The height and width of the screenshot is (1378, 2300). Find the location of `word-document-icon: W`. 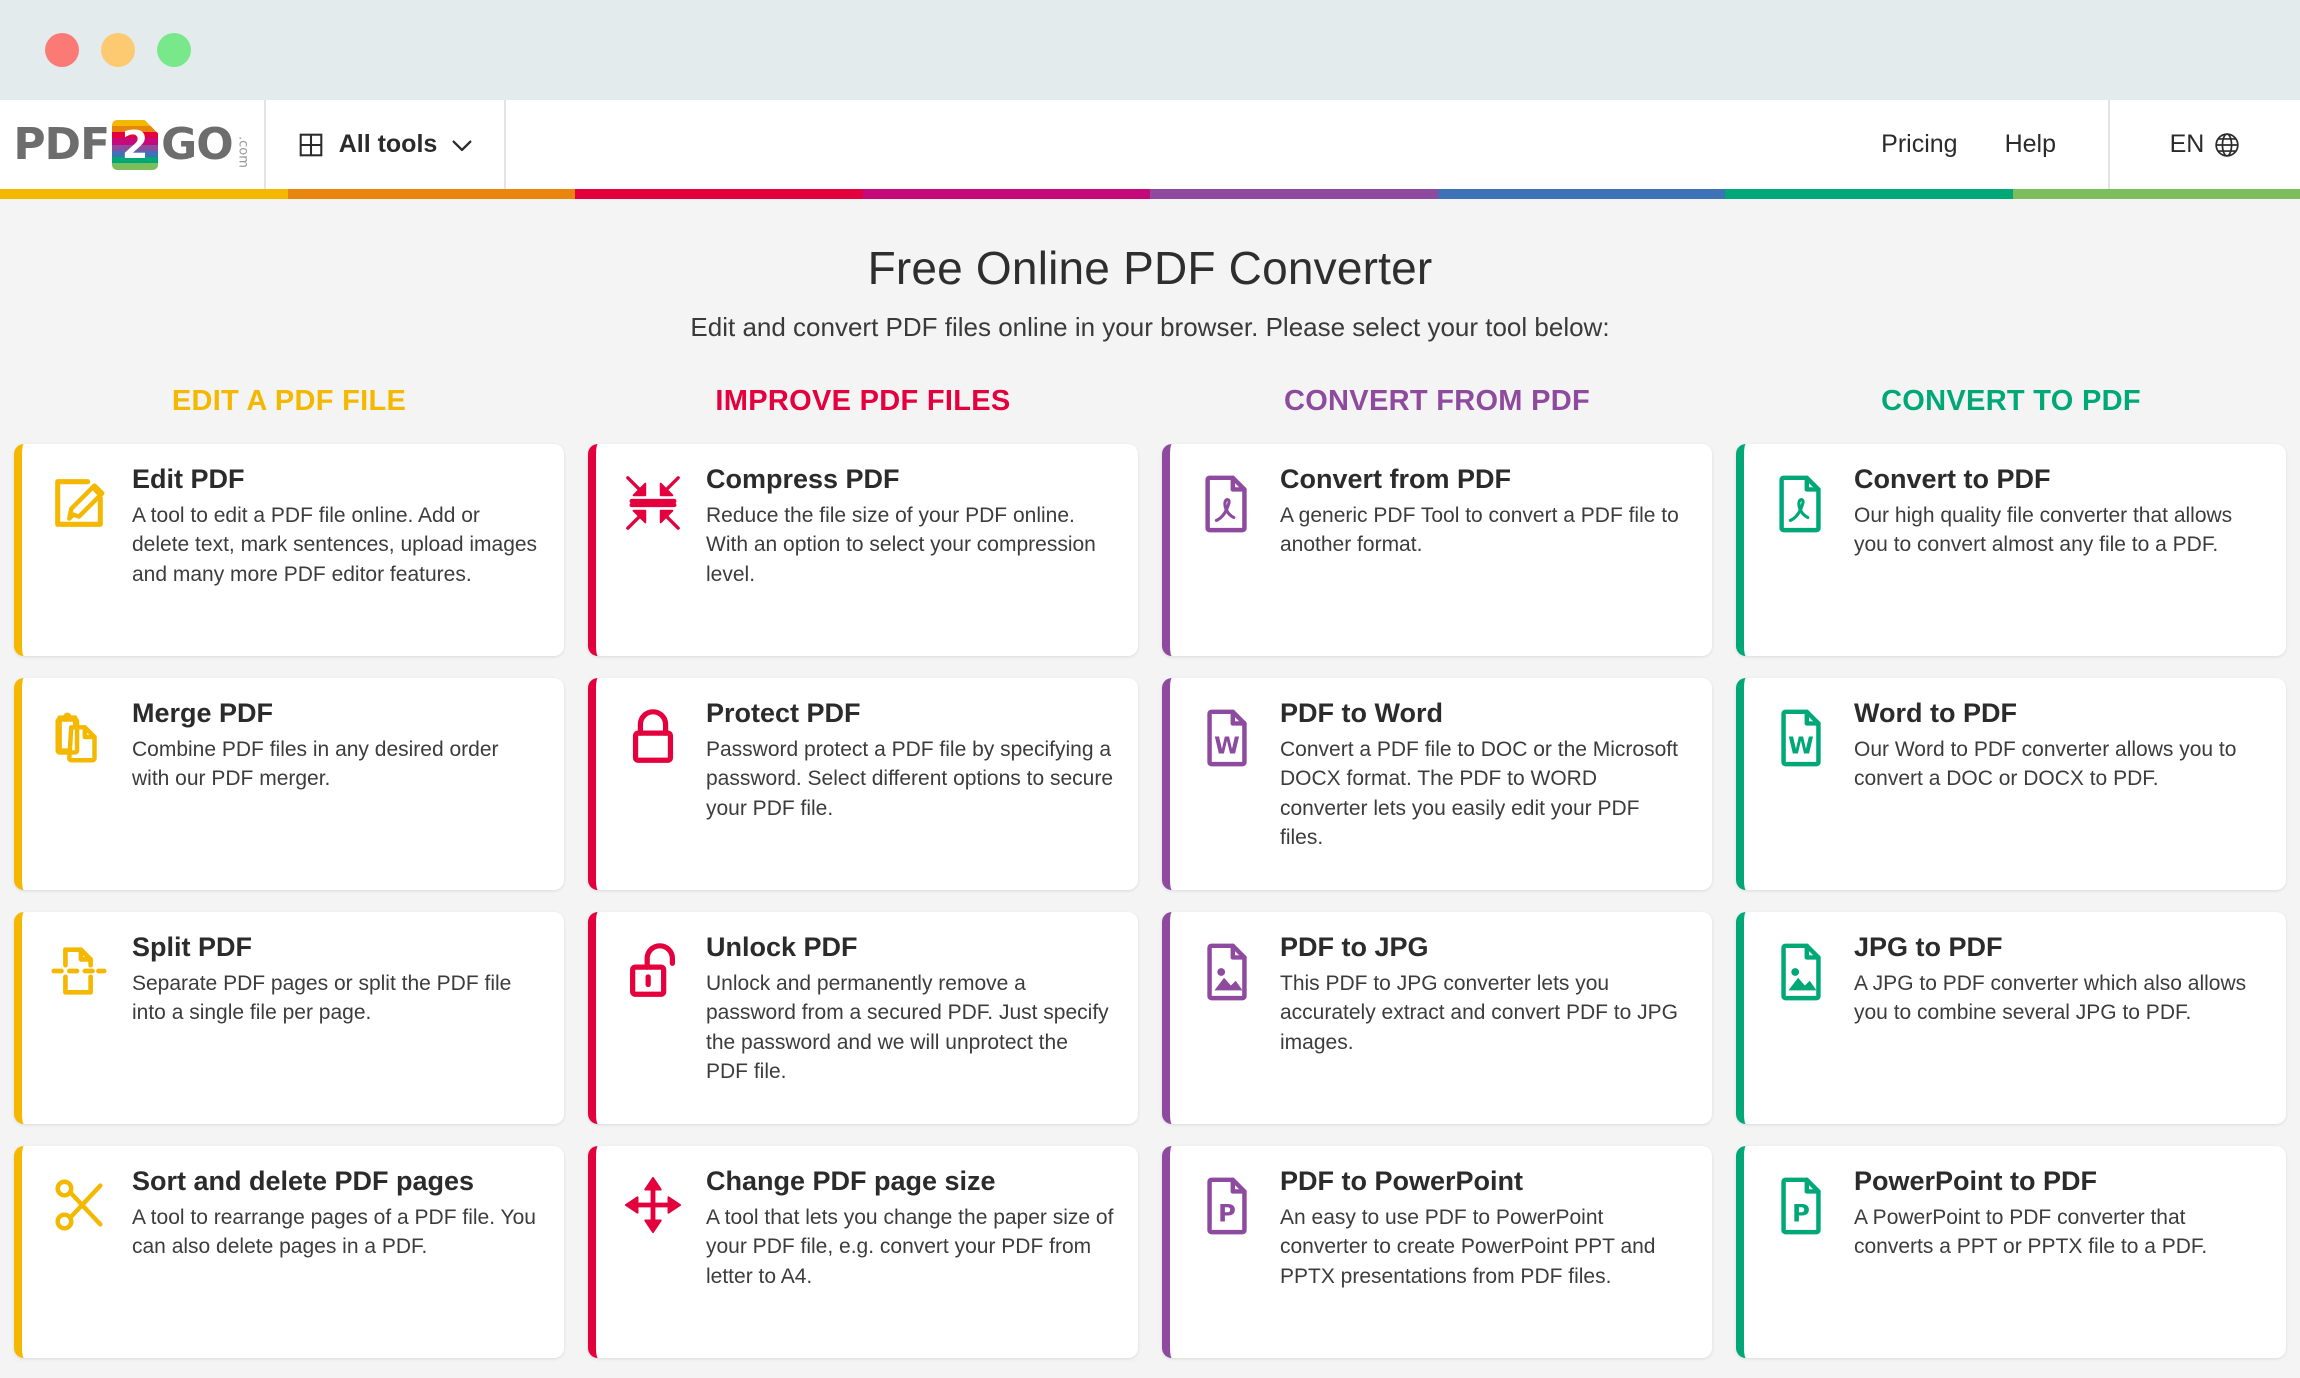

word-document-icon: W is located at coordinates (1227, 737).